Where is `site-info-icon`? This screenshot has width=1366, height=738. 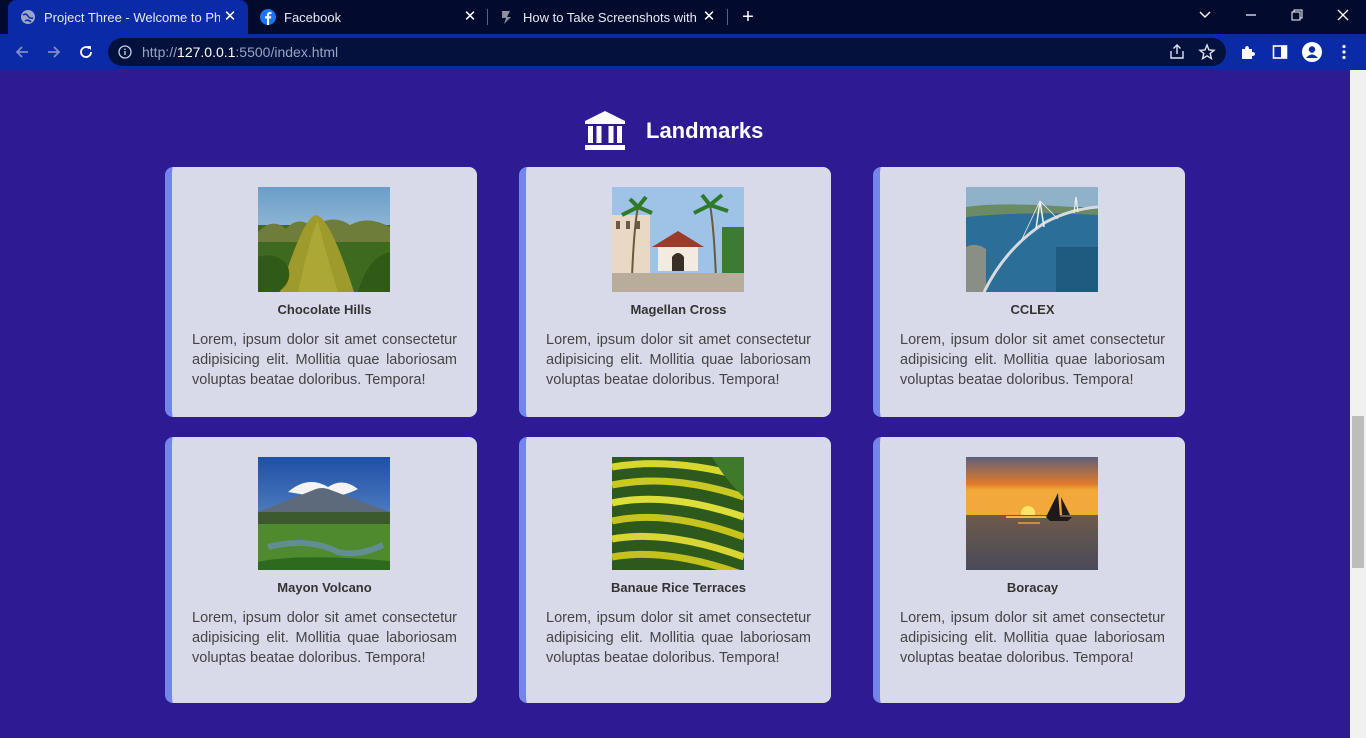 site-info-icon is located at coordinates (125, 52).